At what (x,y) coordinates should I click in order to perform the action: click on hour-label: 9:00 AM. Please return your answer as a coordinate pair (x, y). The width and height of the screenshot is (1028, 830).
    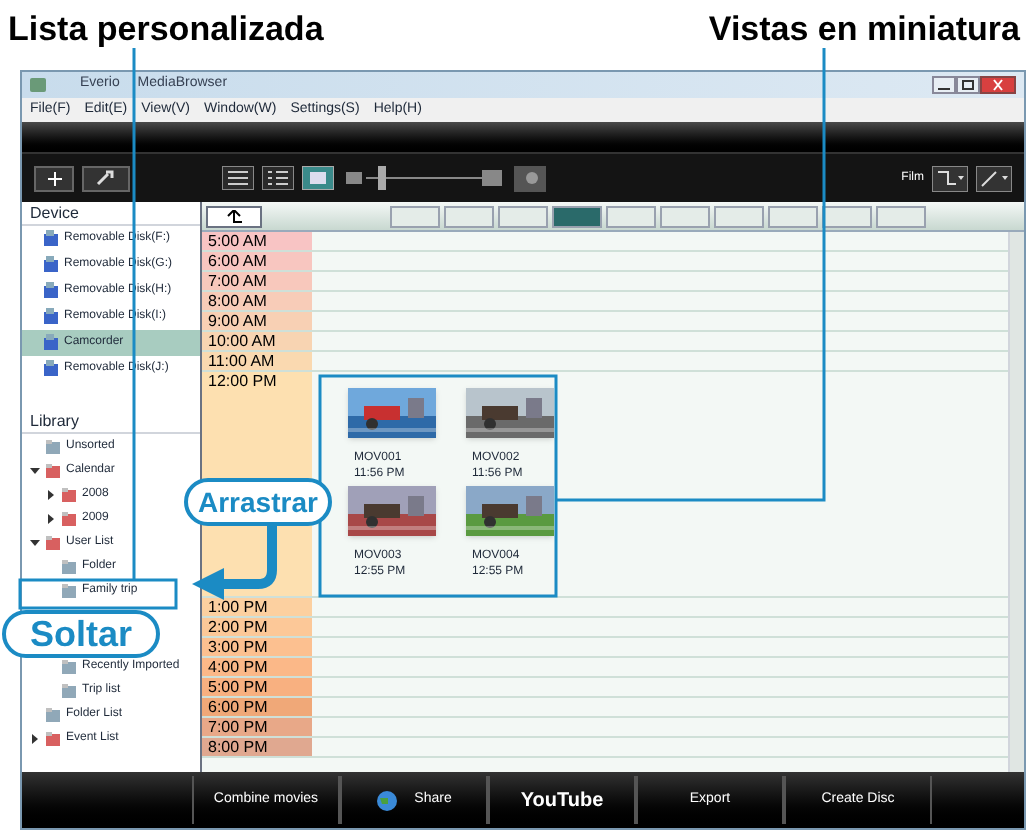
    Looking at the image, I should click on (257, 321).